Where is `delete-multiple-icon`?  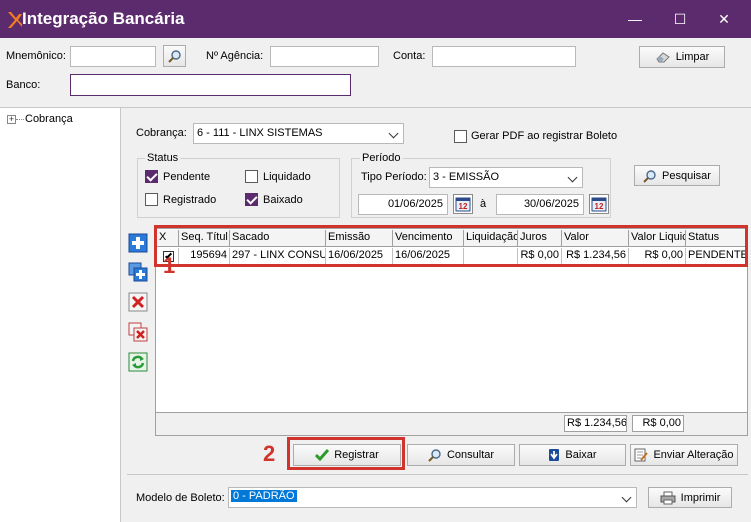
delete-multiple-icon is located at coordinates (138, 332).